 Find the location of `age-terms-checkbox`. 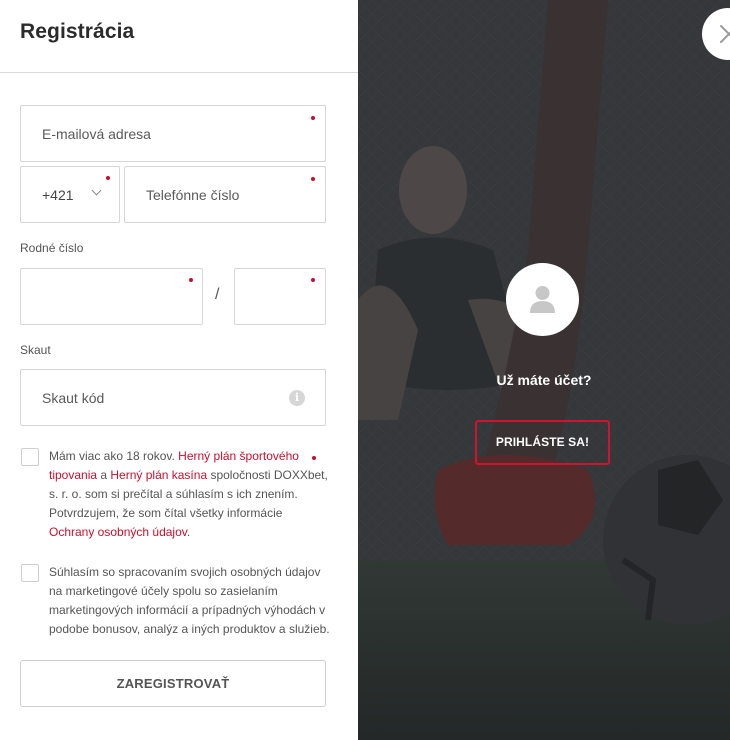

age-terms-checkbox is located at coordinates (30, 457).